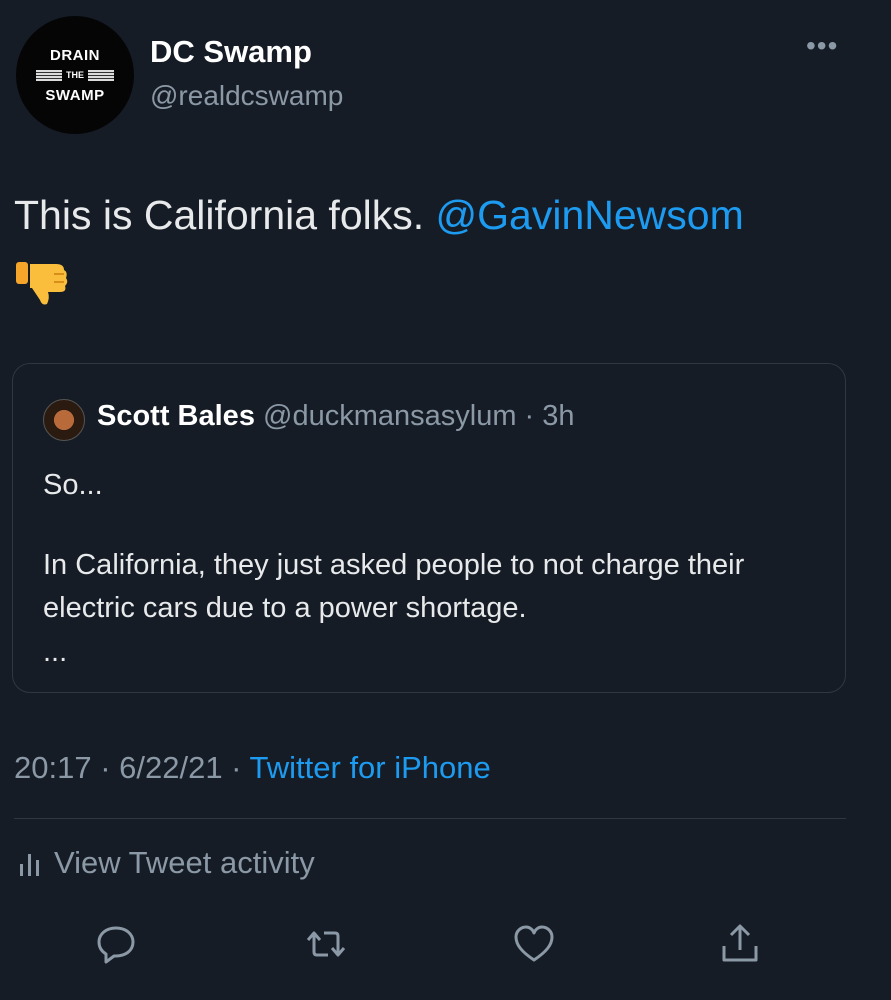 Image resolution: width=891 pixels, height=1000 pixels. What do you see at coordinates (75, 55) in the screenshot?
I see `avatar-text-top: DRAIN` at bounding box center [75, 55].